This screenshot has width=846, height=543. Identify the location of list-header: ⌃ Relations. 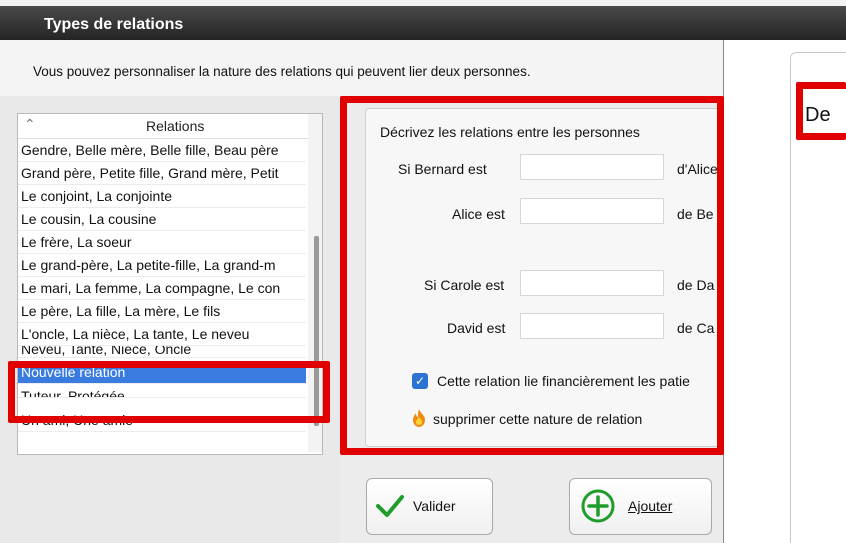
(170, 126).